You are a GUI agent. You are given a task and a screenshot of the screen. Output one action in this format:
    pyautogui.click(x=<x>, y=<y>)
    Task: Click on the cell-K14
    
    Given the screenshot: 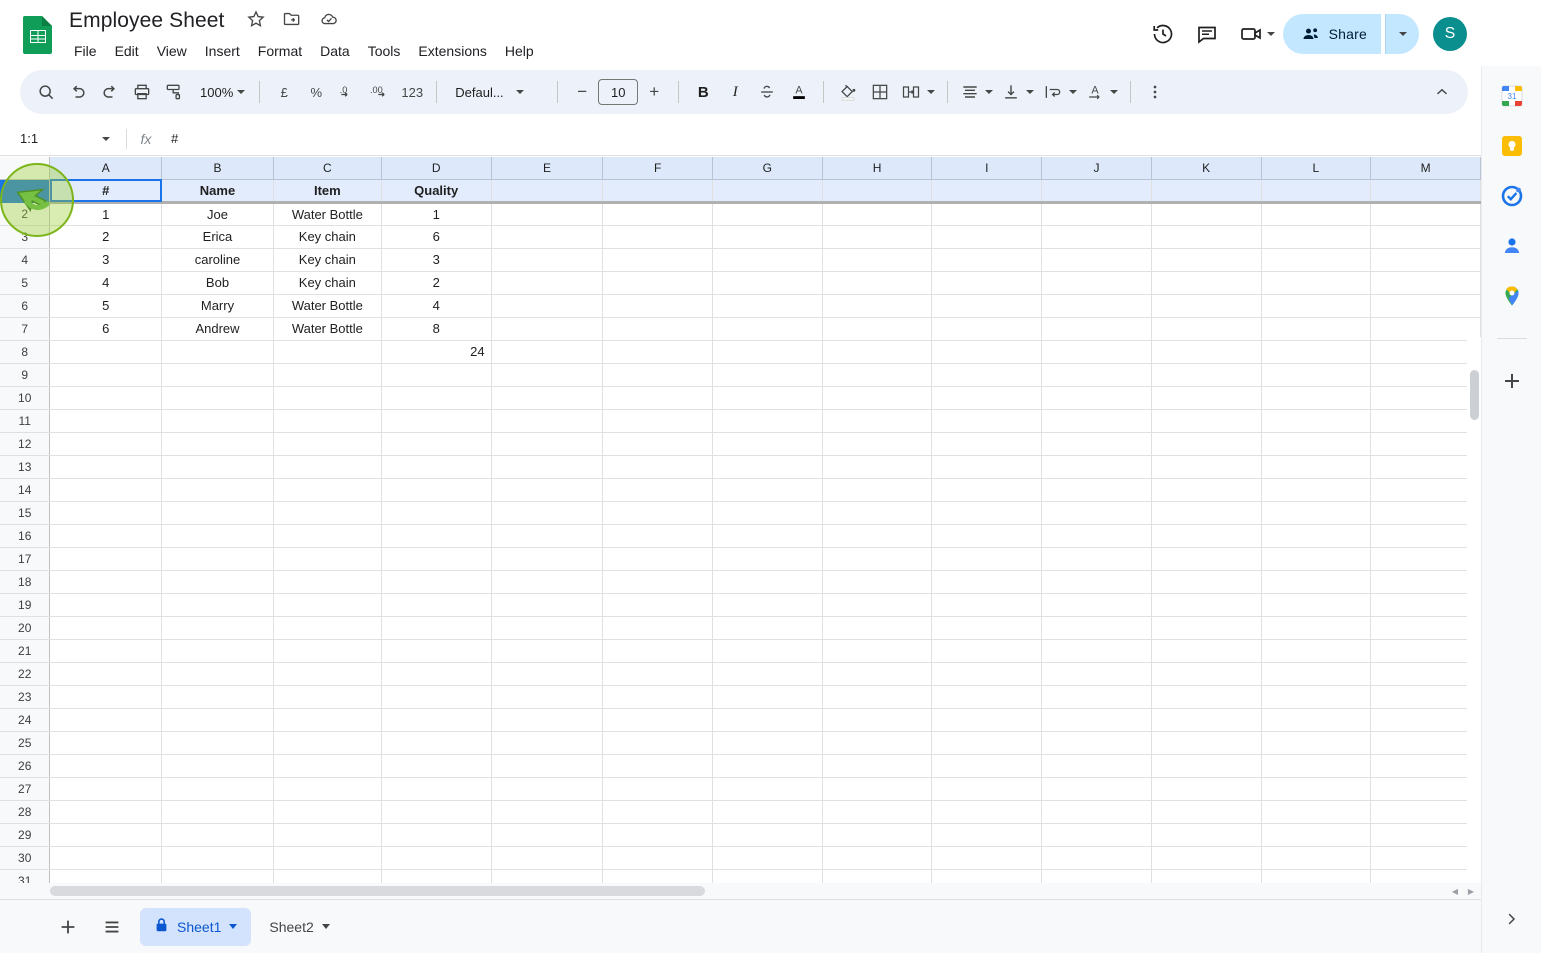 What is the action you would take?
    pyautogui.click(x=1206, y=490)
    